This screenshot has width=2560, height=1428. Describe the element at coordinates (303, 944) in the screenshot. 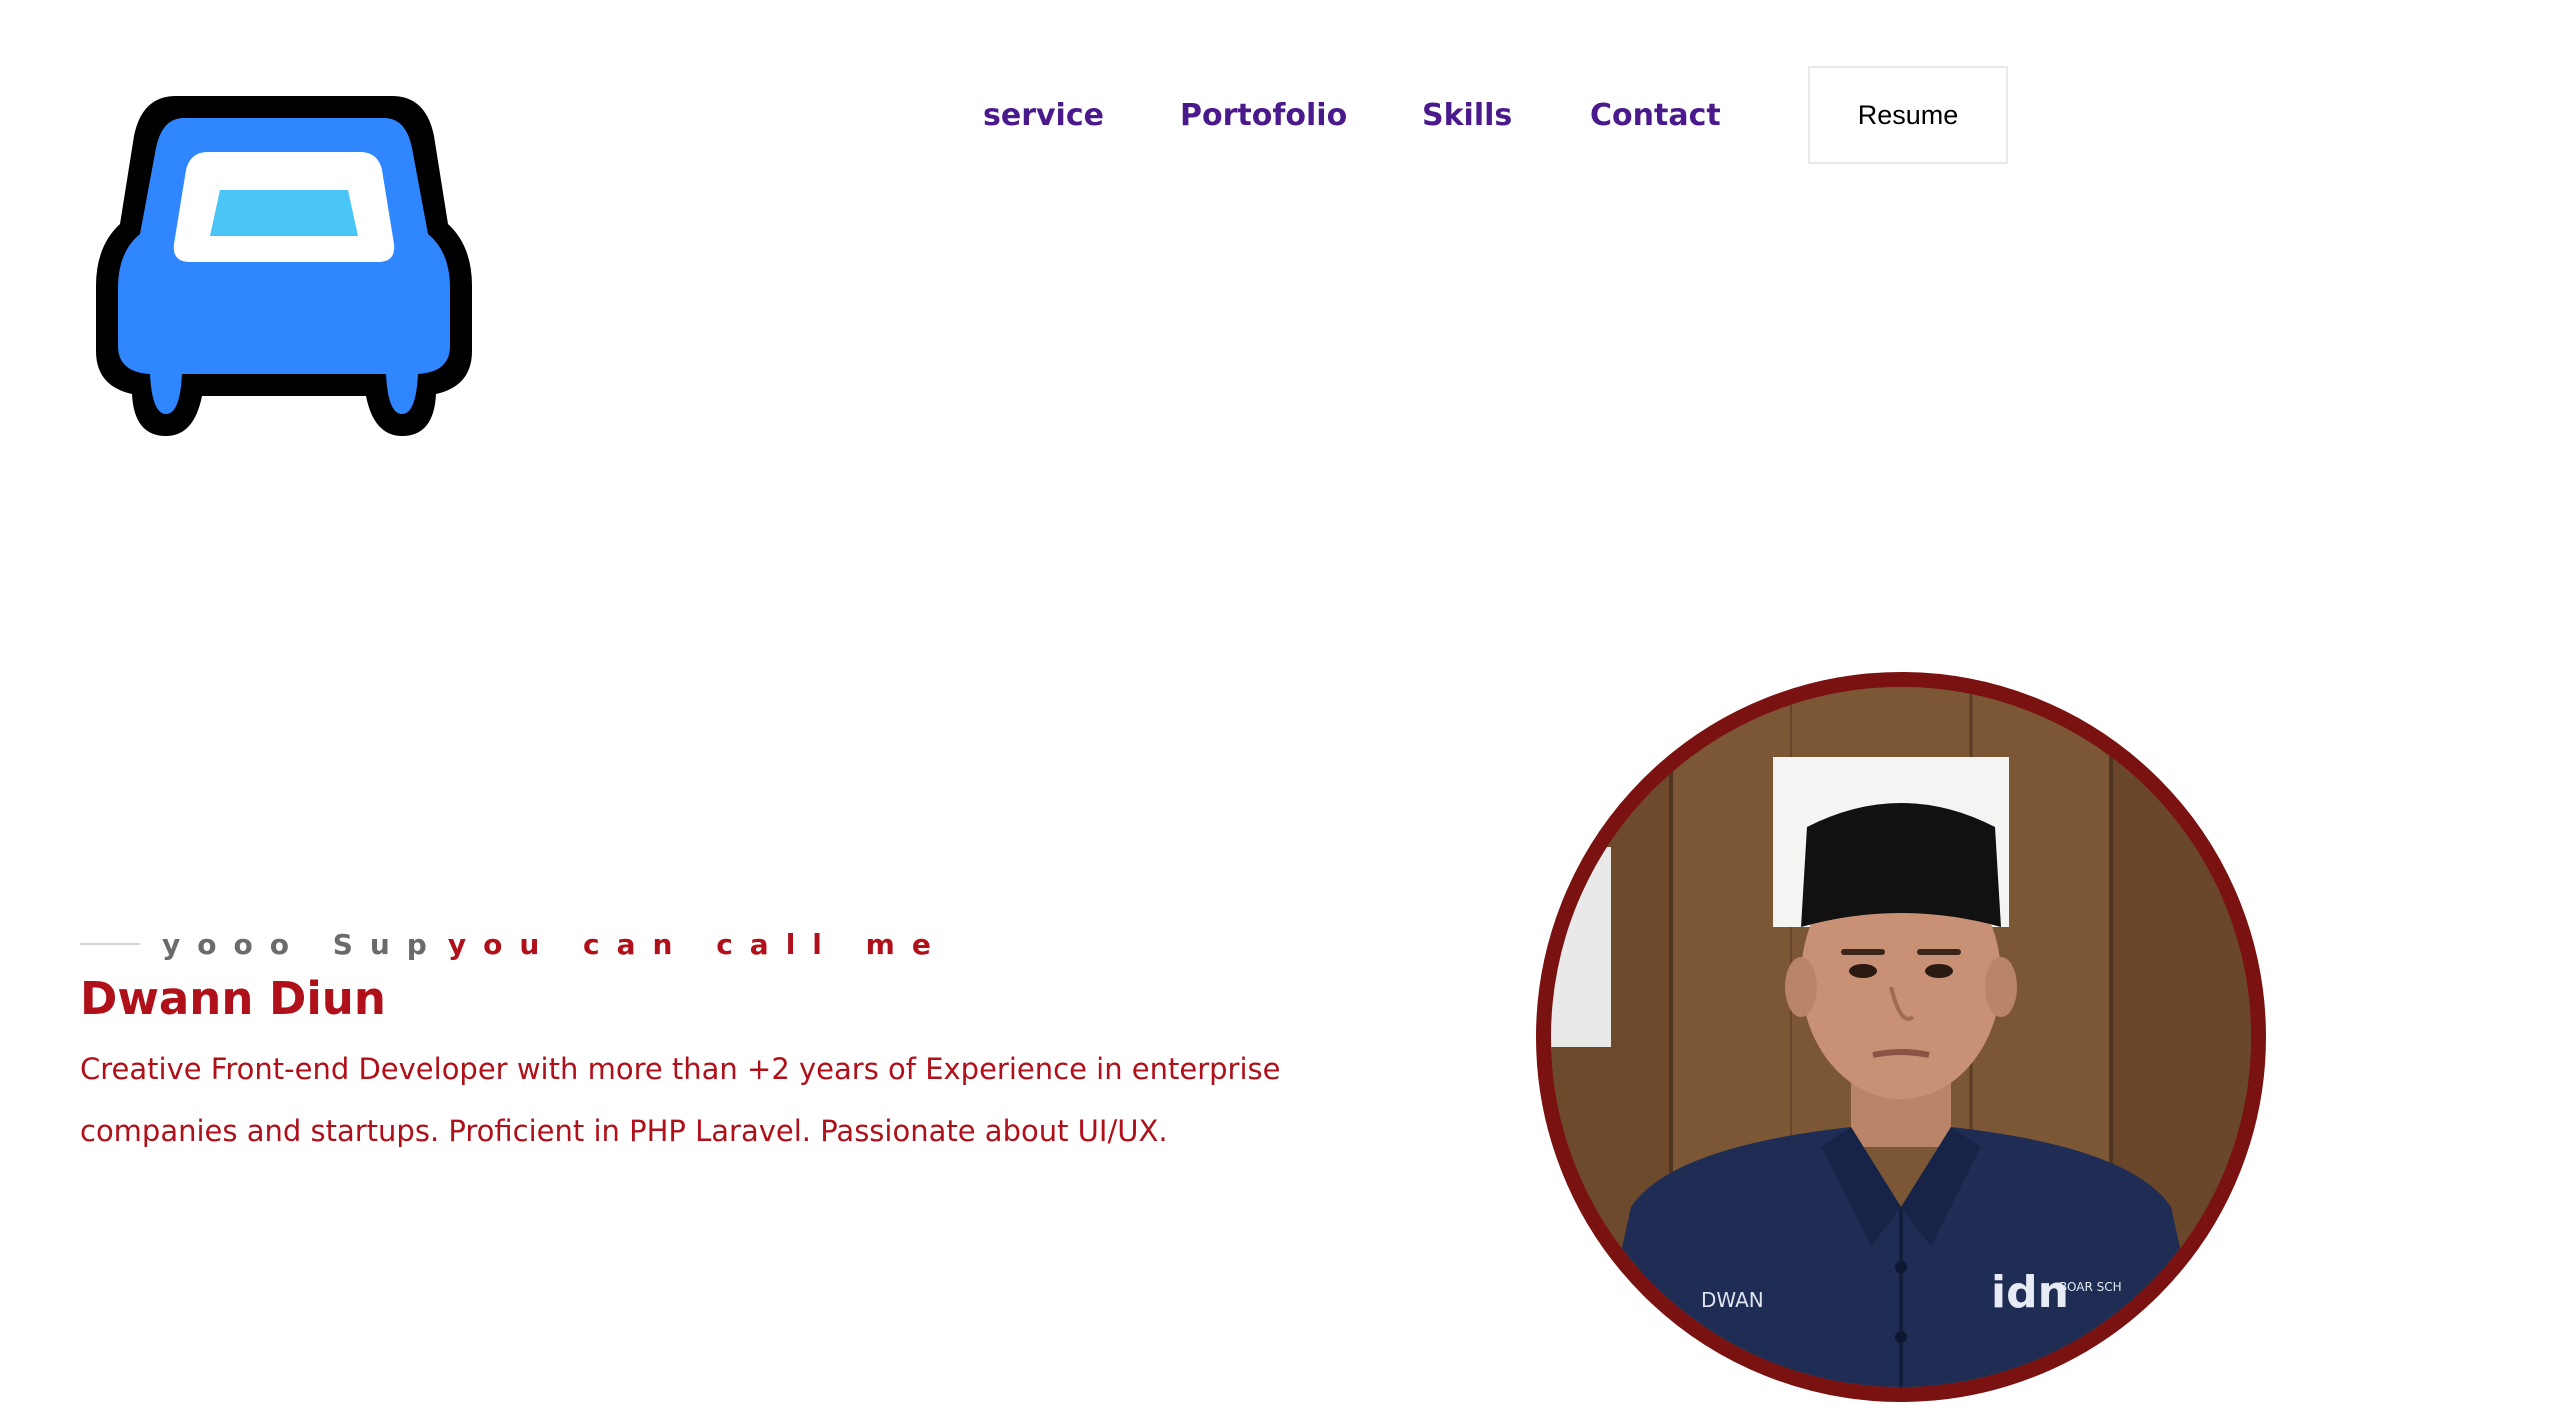

I see `tagline-greeting: yooo Sup` at that location.